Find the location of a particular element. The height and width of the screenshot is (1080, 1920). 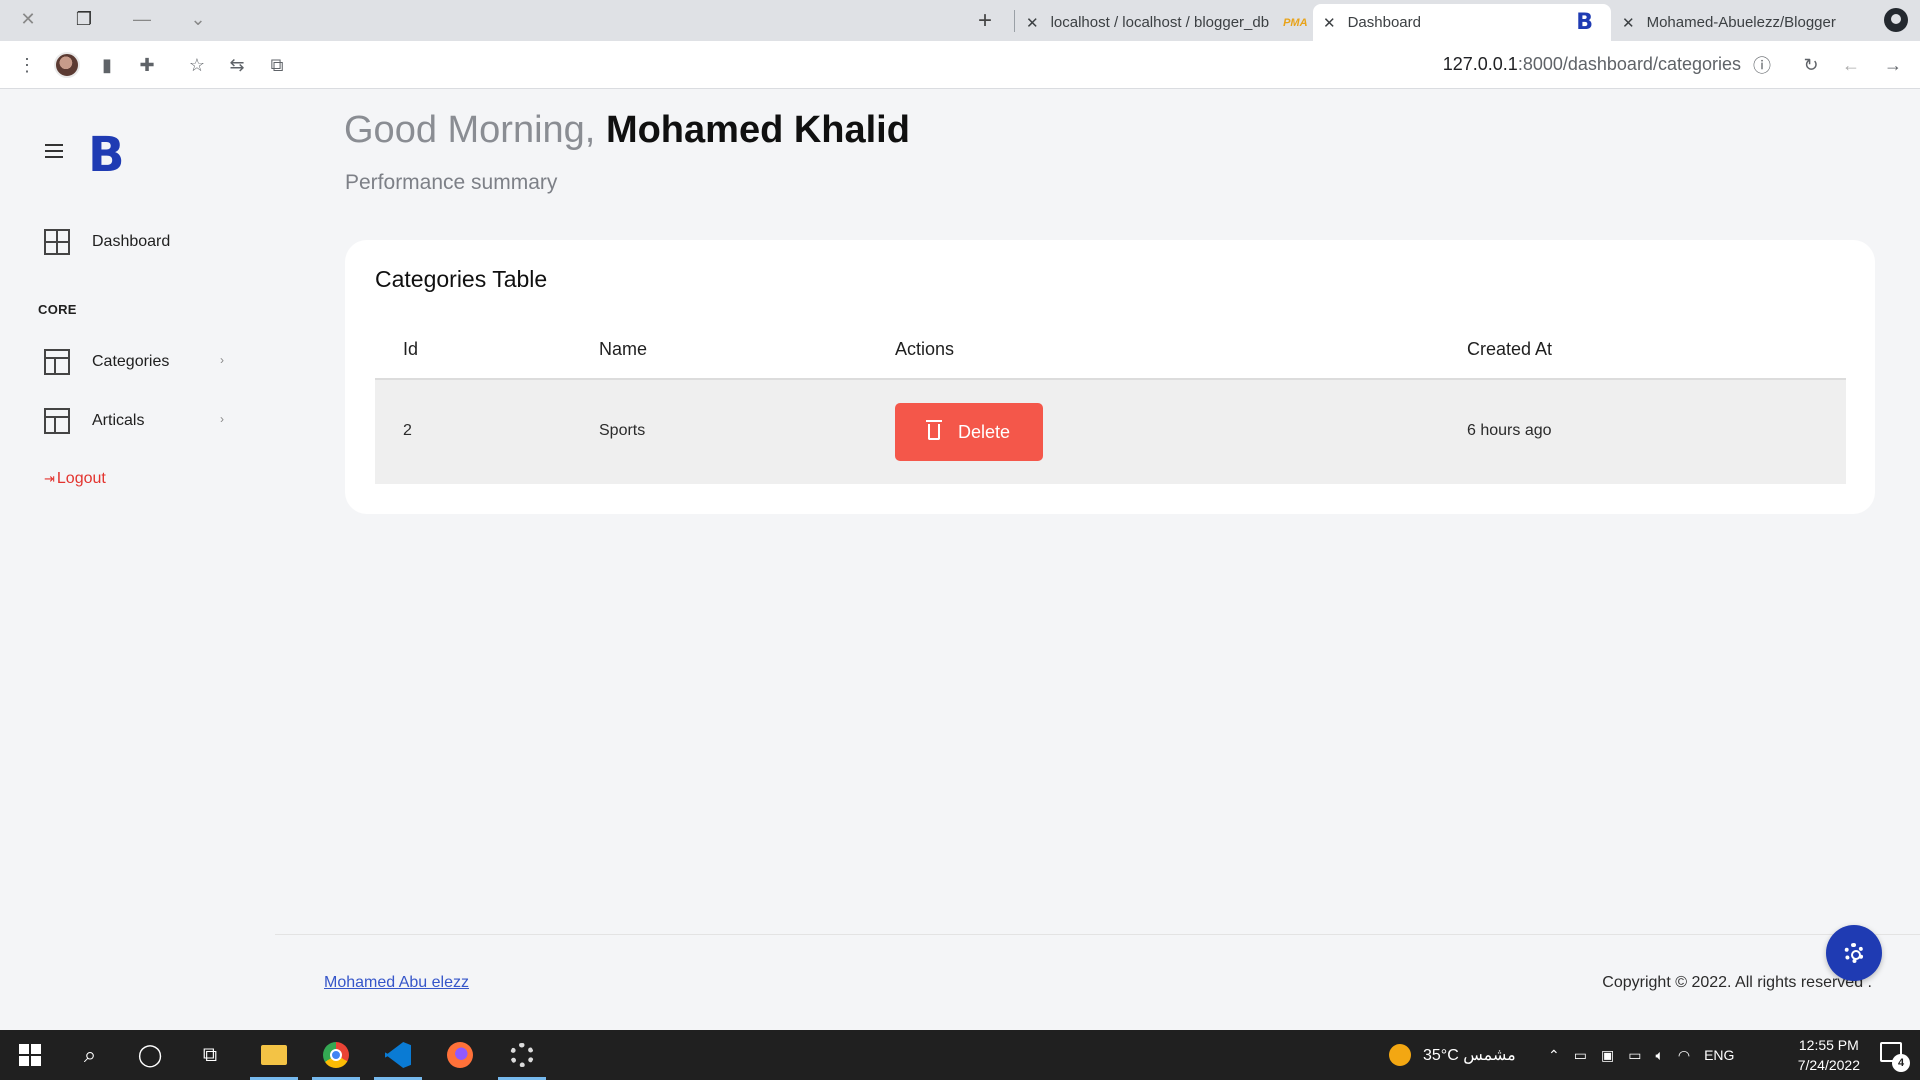

column-header-id: Id is located at coordinates (411, 349).